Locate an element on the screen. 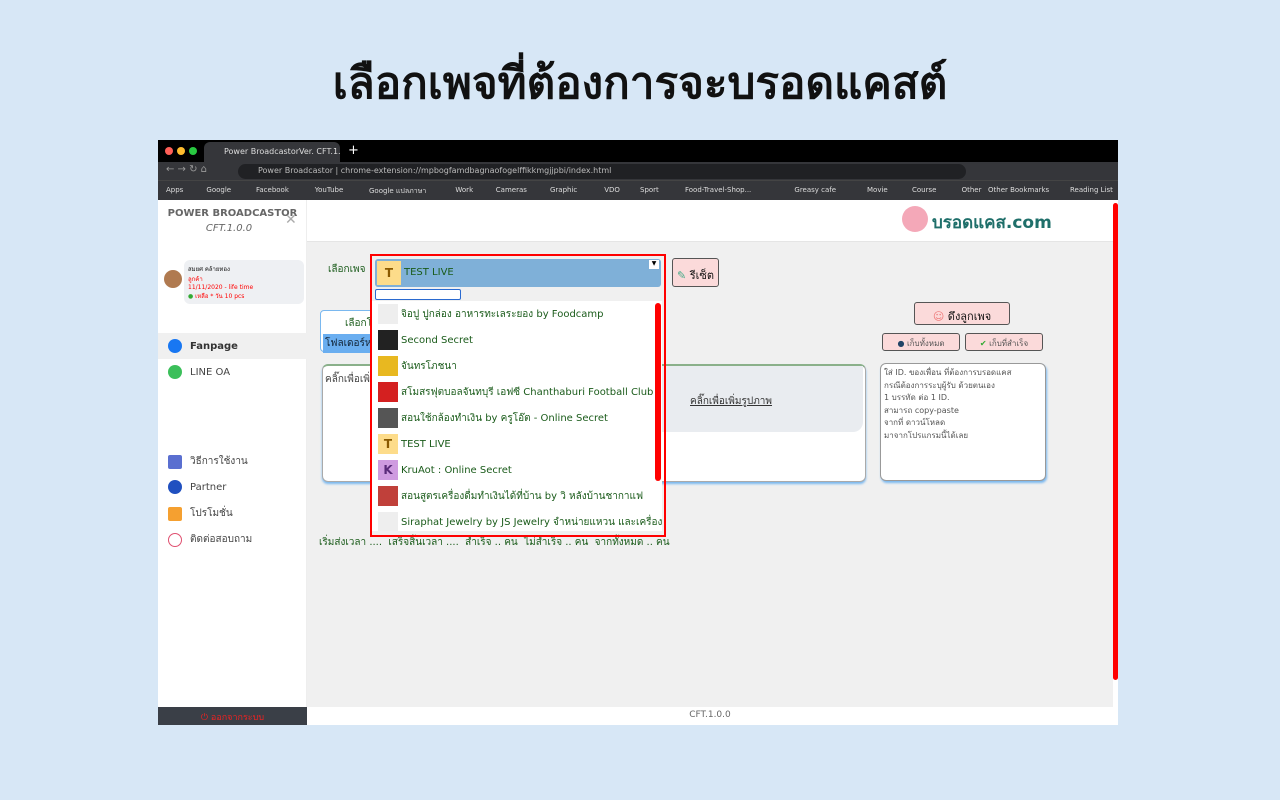 The height and width of the screenshot is (800, 1280). list-scrollbar is located at coordinates (658, 392).